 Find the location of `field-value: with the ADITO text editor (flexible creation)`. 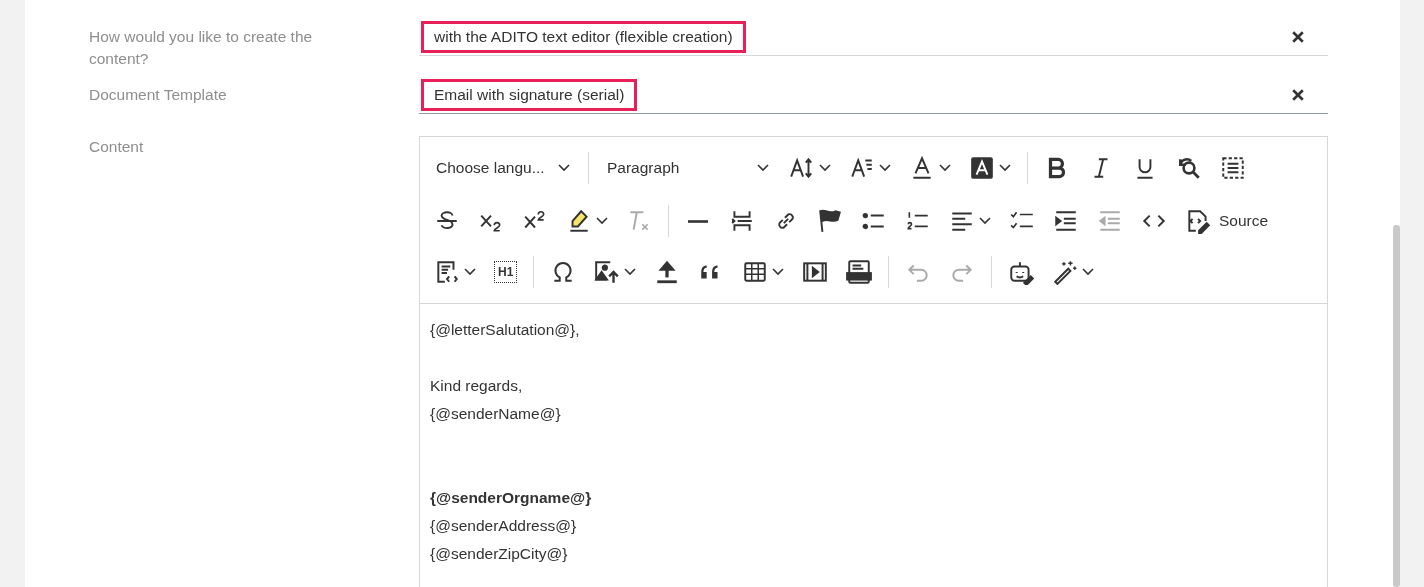

field-value: with the ADITO text editor (flexible creation) is located at coordinates (583, 36).